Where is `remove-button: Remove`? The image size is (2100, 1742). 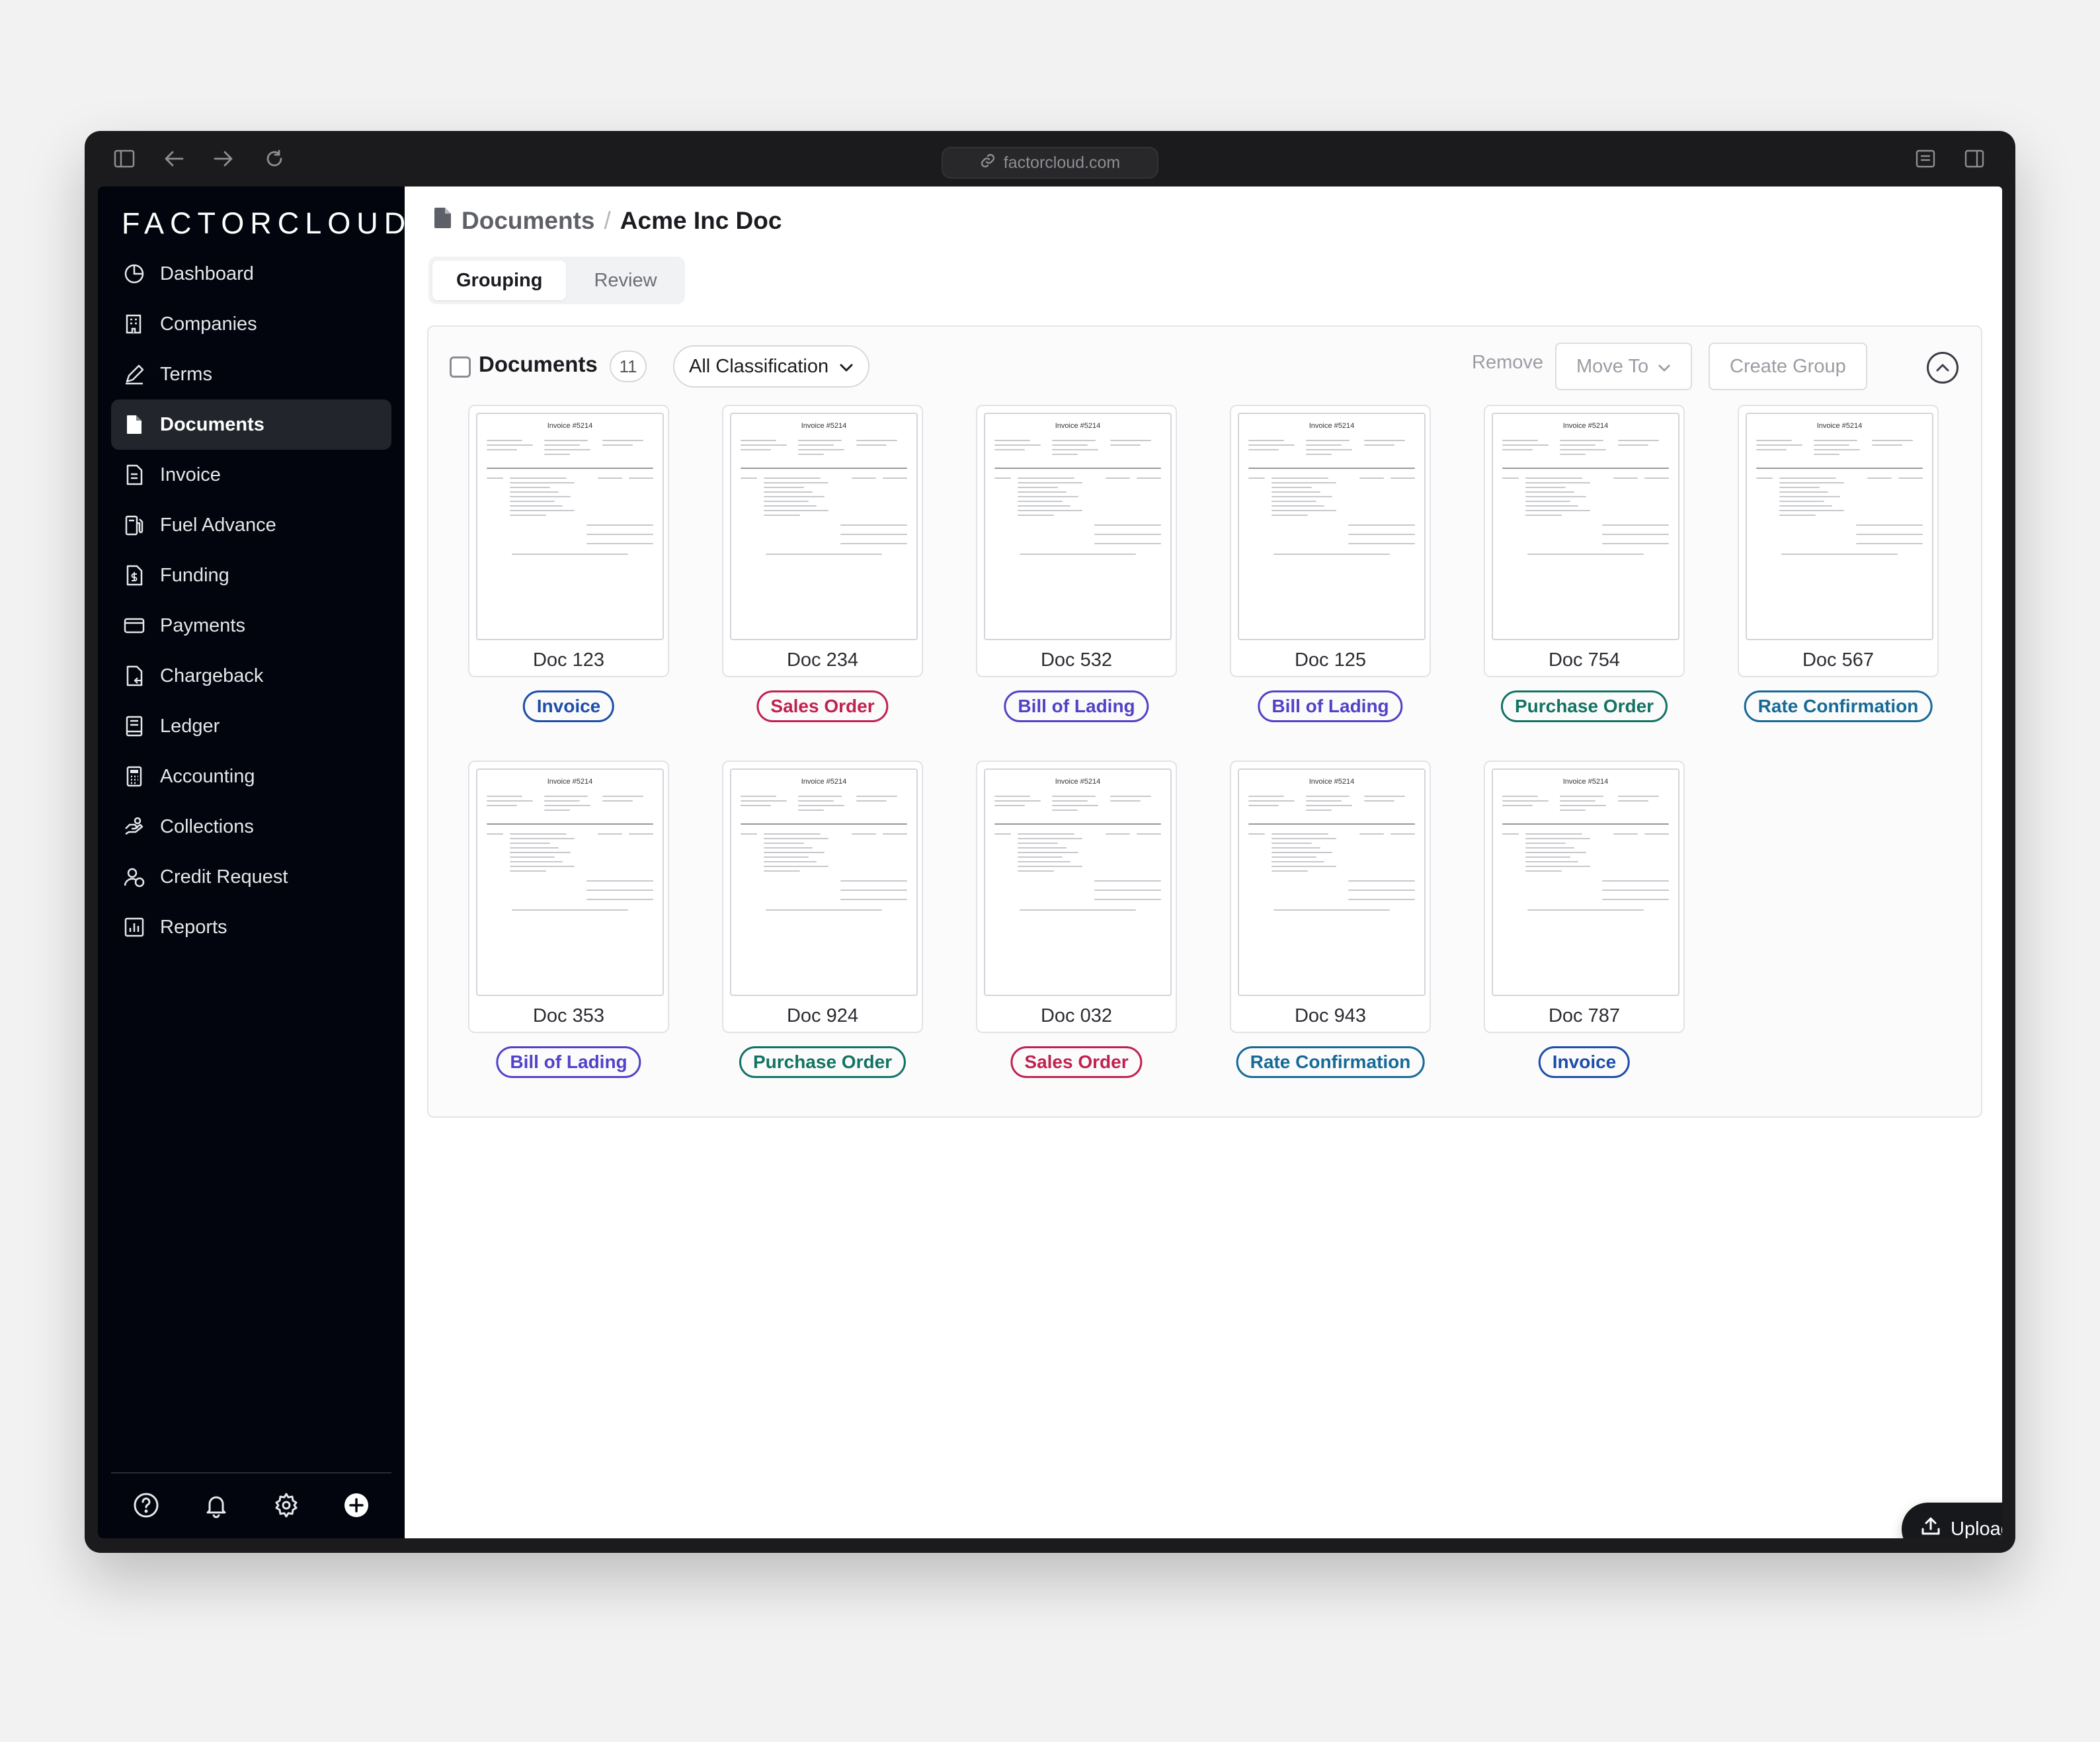 remove-button: Remove is located at coordinates (1507, 363).